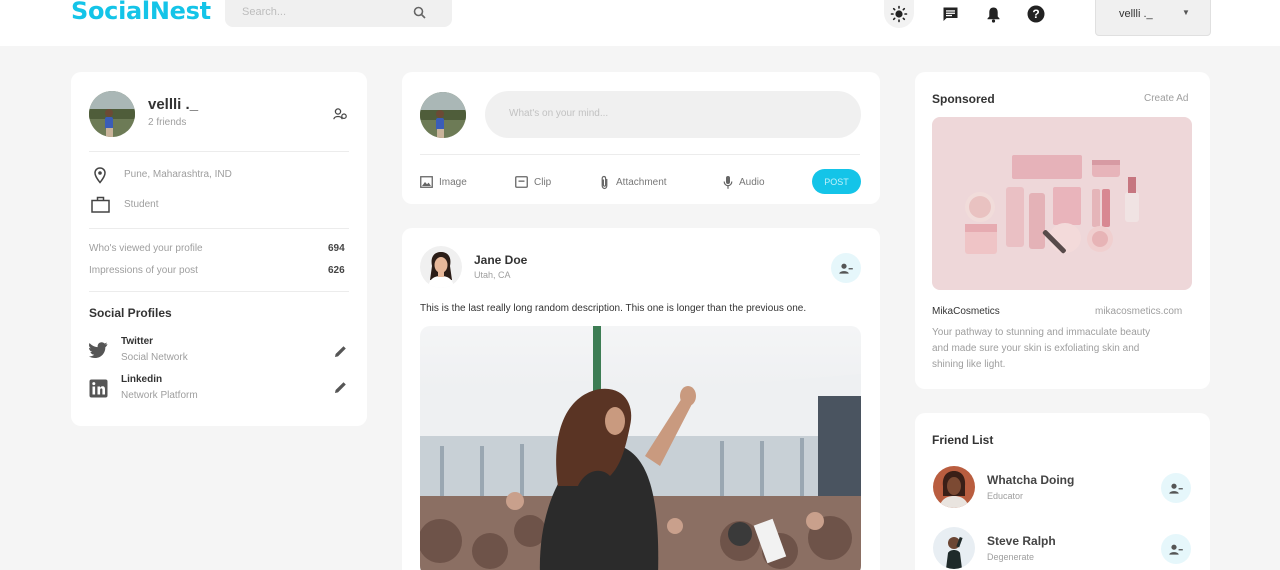 The image size is (1280, 570). What do you see at coordinates (752, 182) in the screenshot?
I see `add-audio-label: Audio` at bounding box center [752, 182].